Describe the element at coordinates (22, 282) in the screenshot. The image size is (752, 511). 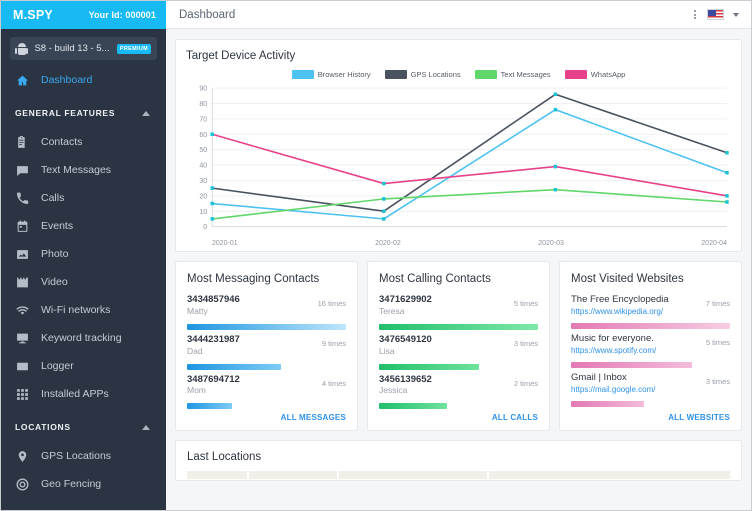
I see `video-icon` at that location.